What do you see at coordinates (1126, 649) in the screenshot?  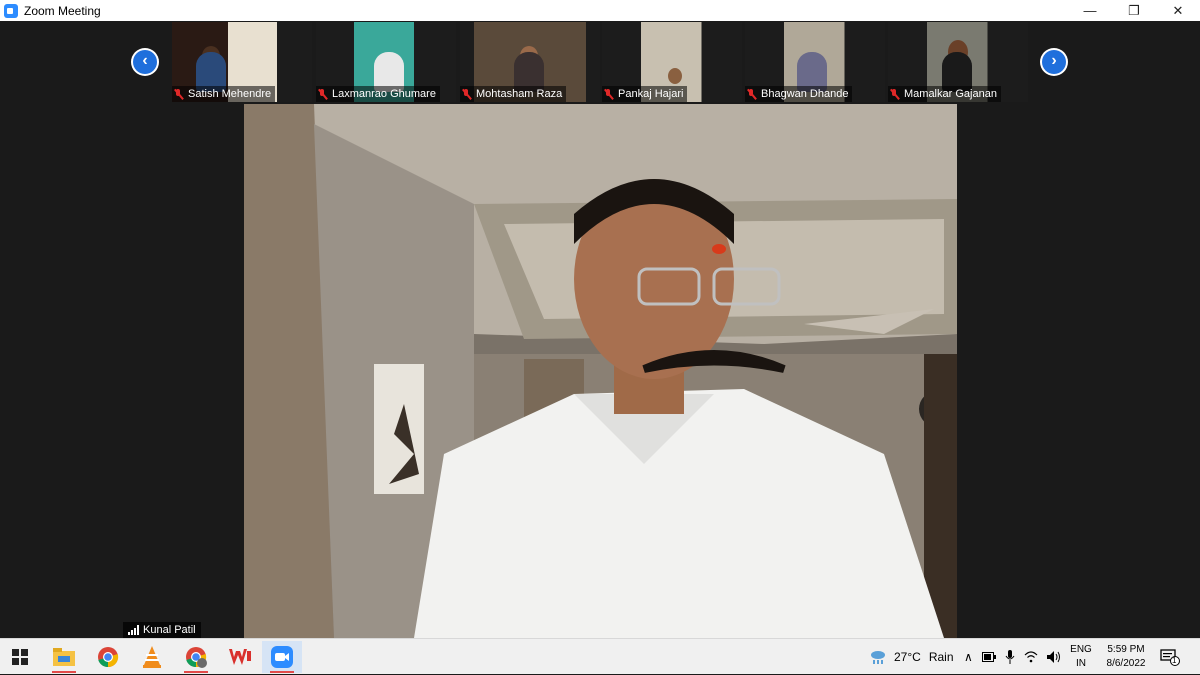 I see `clock-time: 5:59 PM` at bounding box center [1126, 649].